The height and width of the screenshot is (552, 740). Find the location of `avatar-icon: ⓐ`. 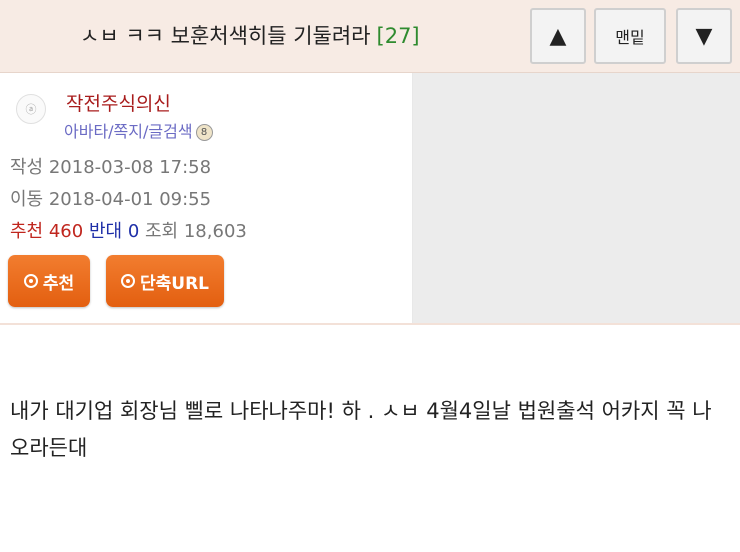

avatar-icon: ⓐ is located at coordinates (31, 109).